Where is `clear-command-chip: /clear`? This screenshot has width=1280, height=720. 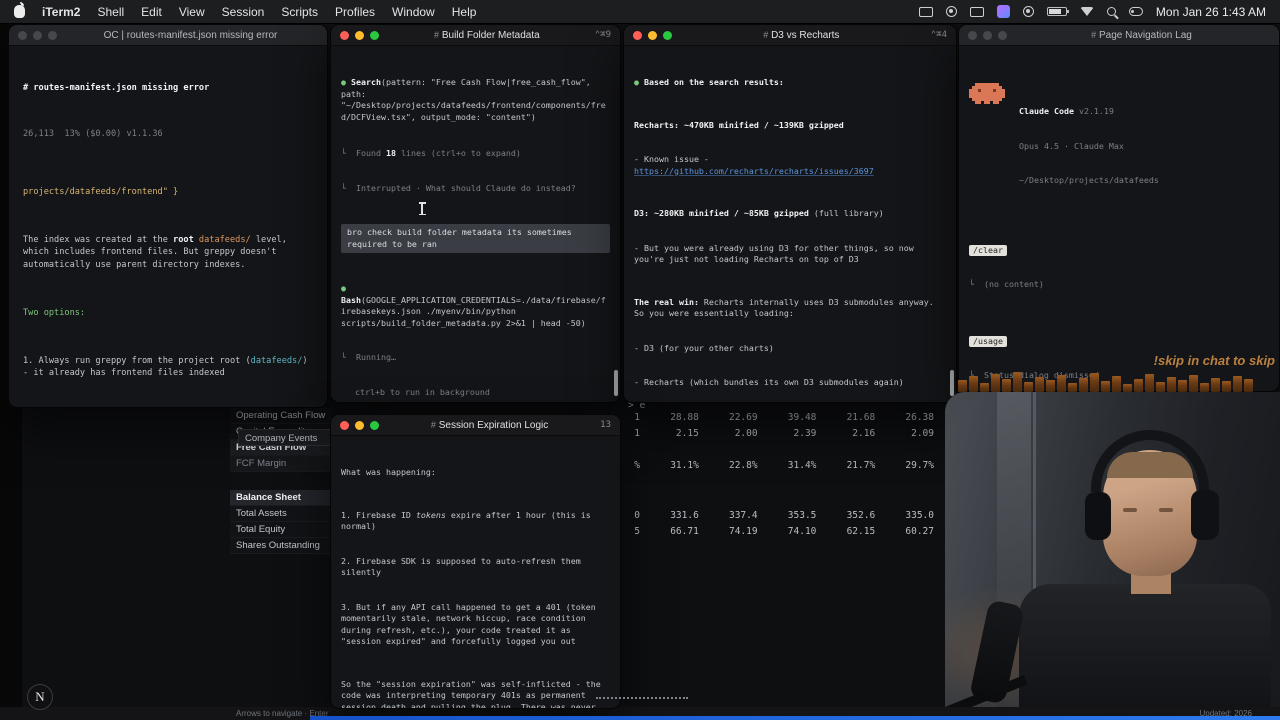
clear-command-chip: /clear is located at coordinates (988, 250).